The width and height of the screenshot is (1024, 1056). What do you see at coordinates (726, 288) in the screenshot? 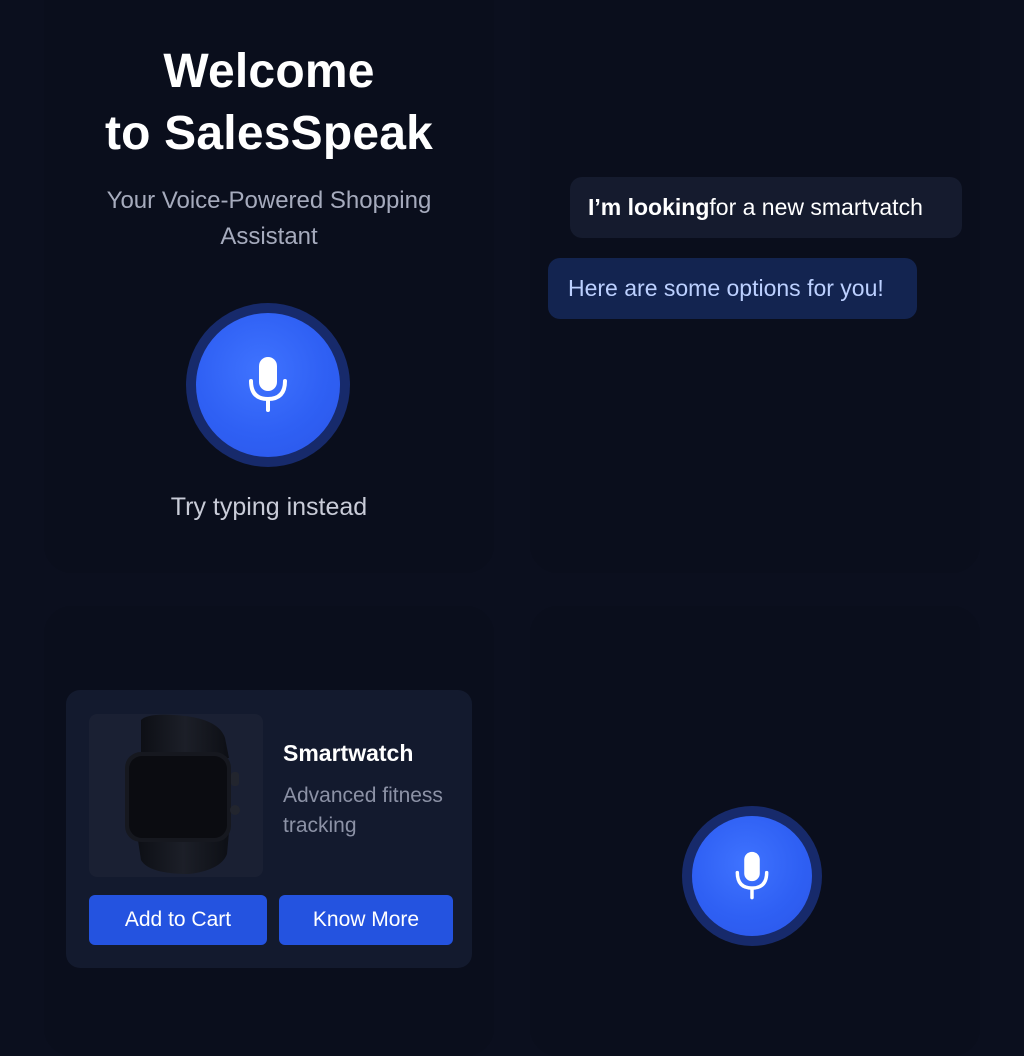
I see `bot-message-text: Here are some options for you!` at bounding box center [726, 288].